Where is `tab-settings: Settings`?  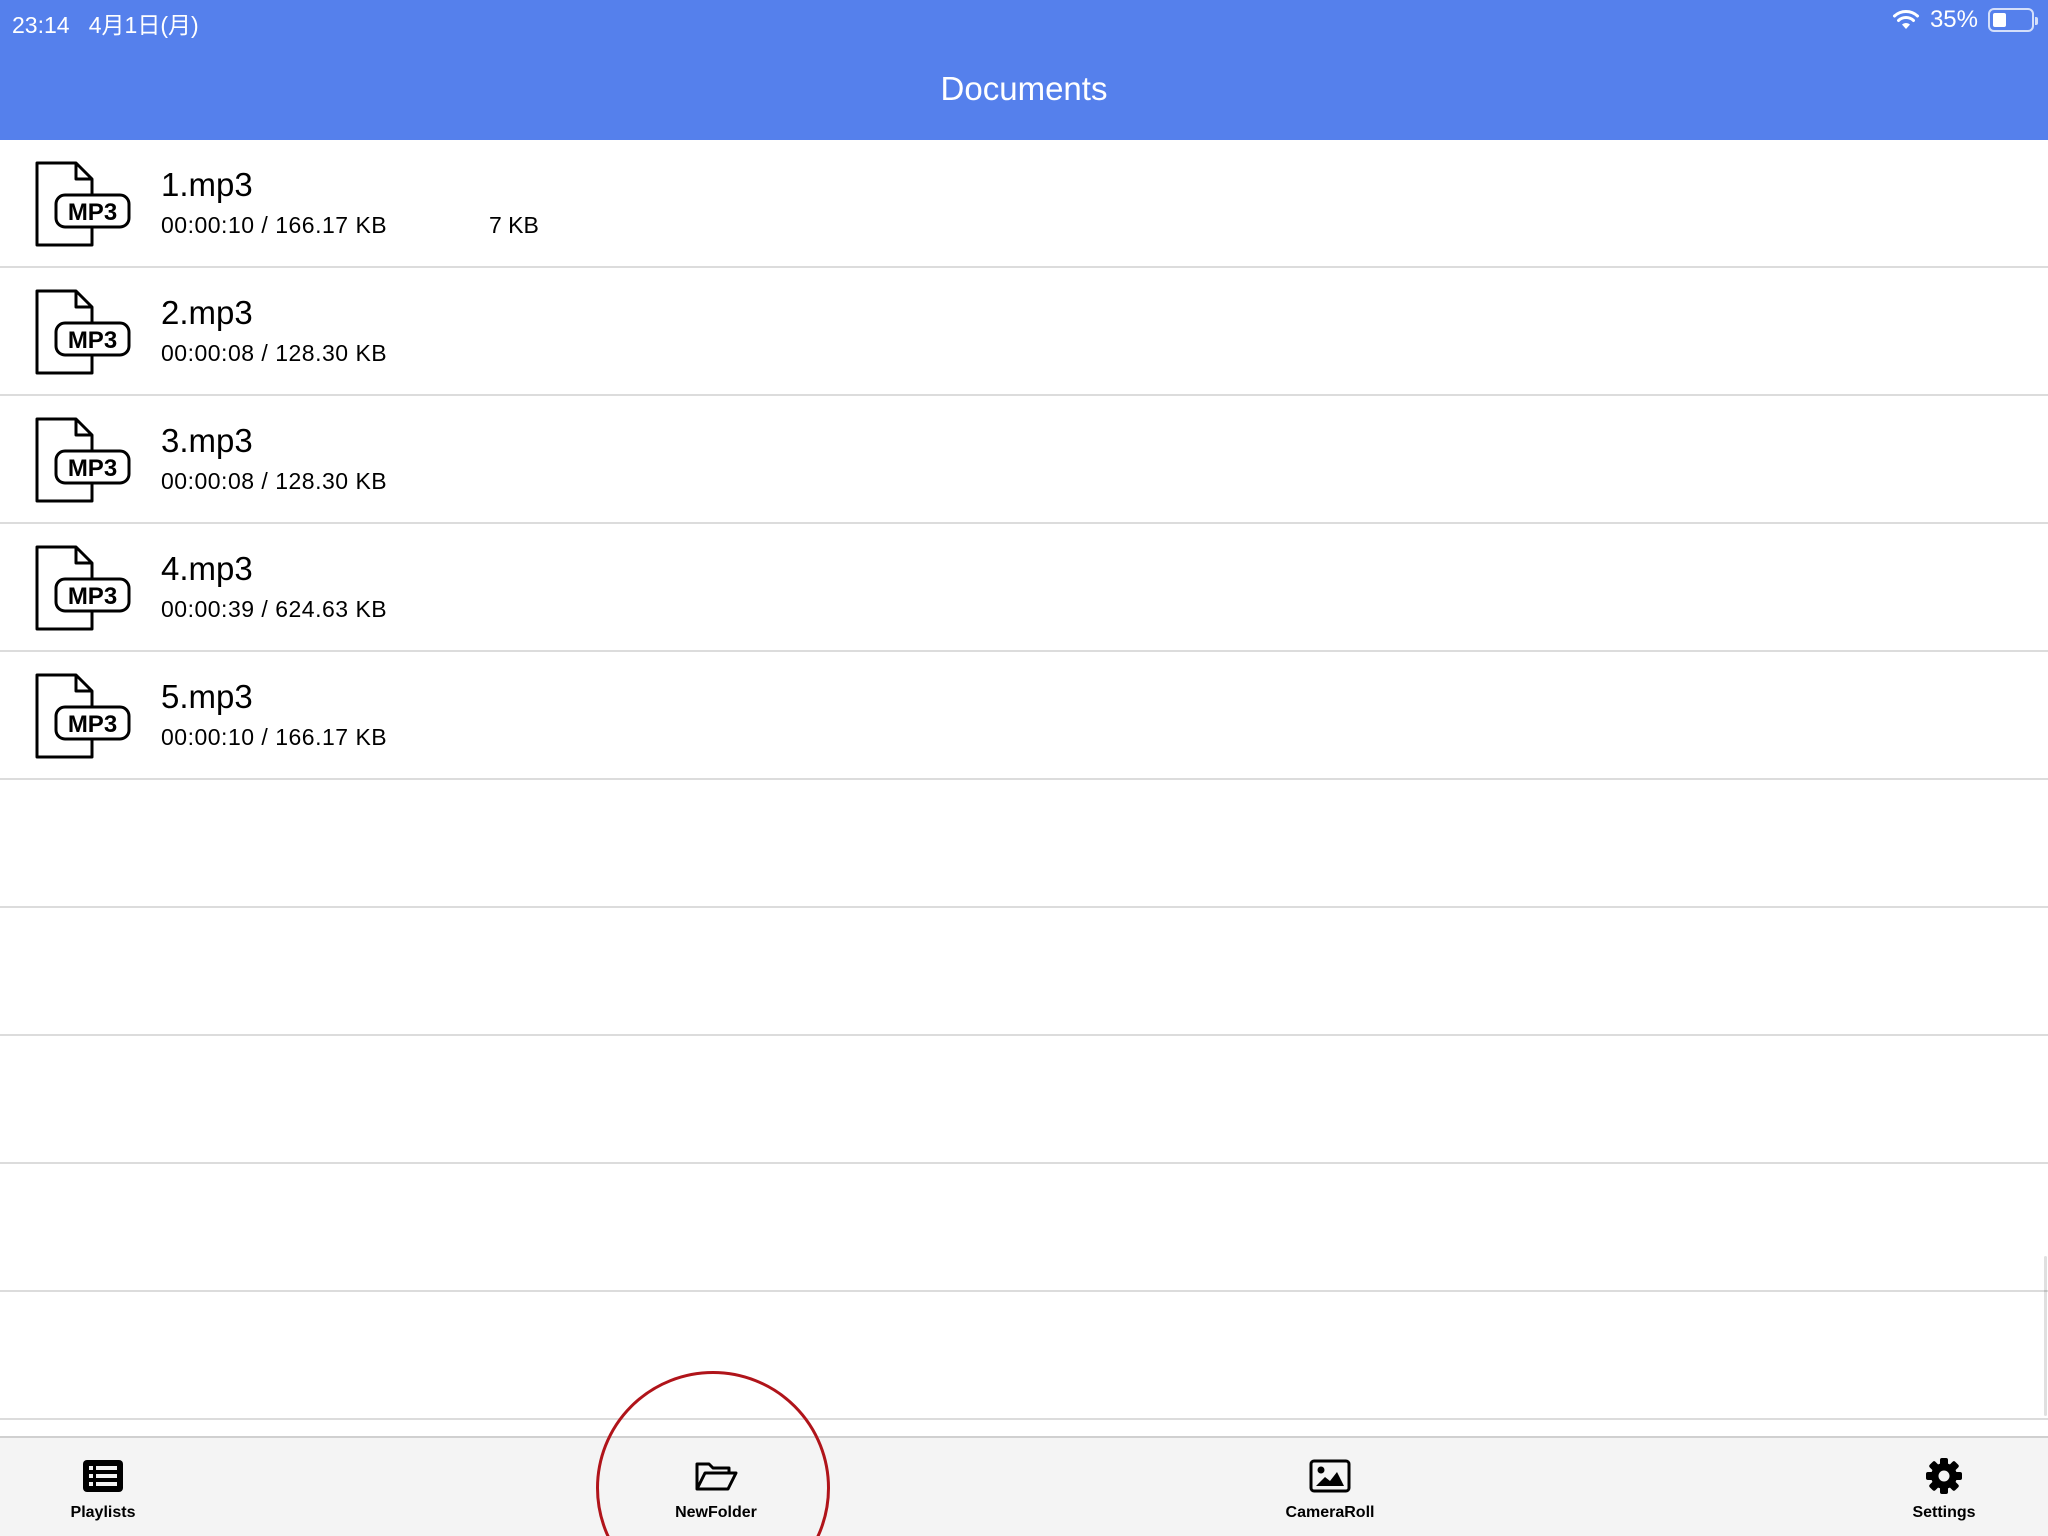 tab-settings: Settings is located at coordinates (1944, 1487).